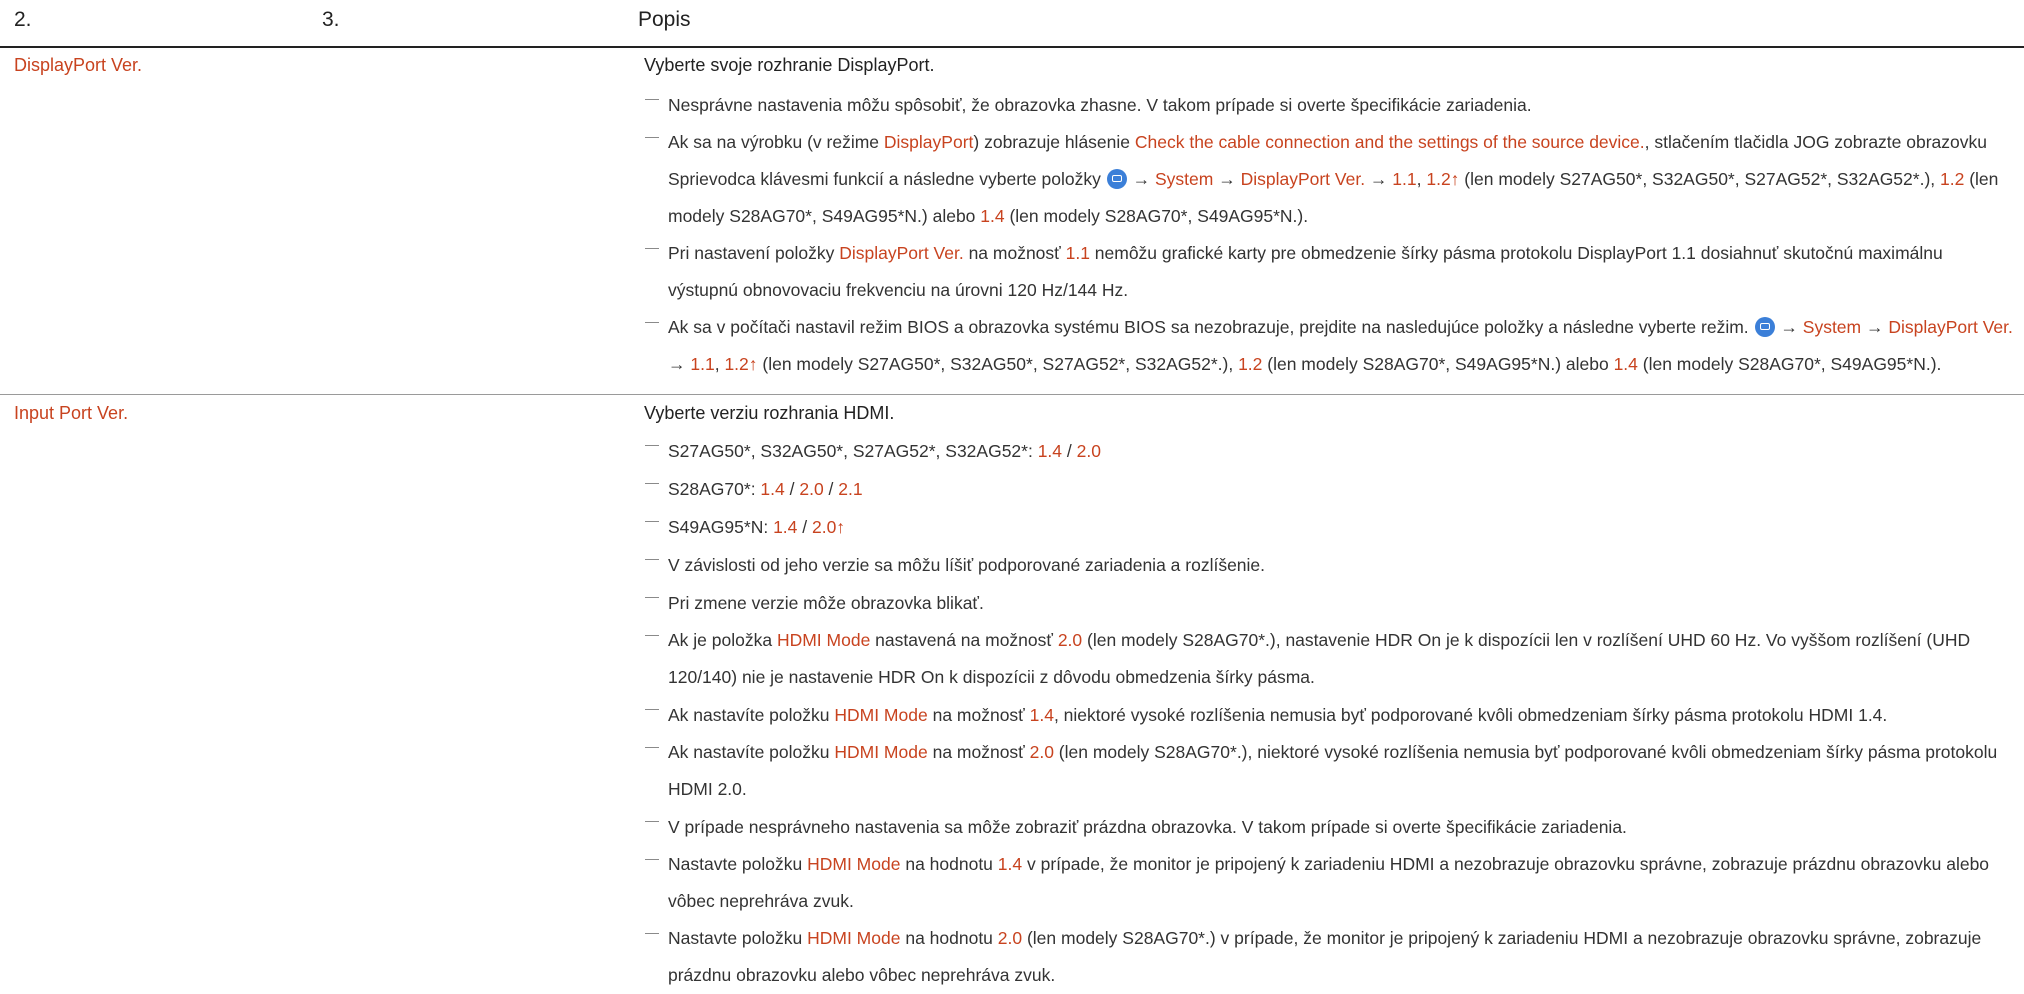 The image size is (2024, 994). Describe the element at coordinates (1329, 603) in the screenshot. I see `note-item: Pri zmene verzie môže obrazovka blikať.` at that location.